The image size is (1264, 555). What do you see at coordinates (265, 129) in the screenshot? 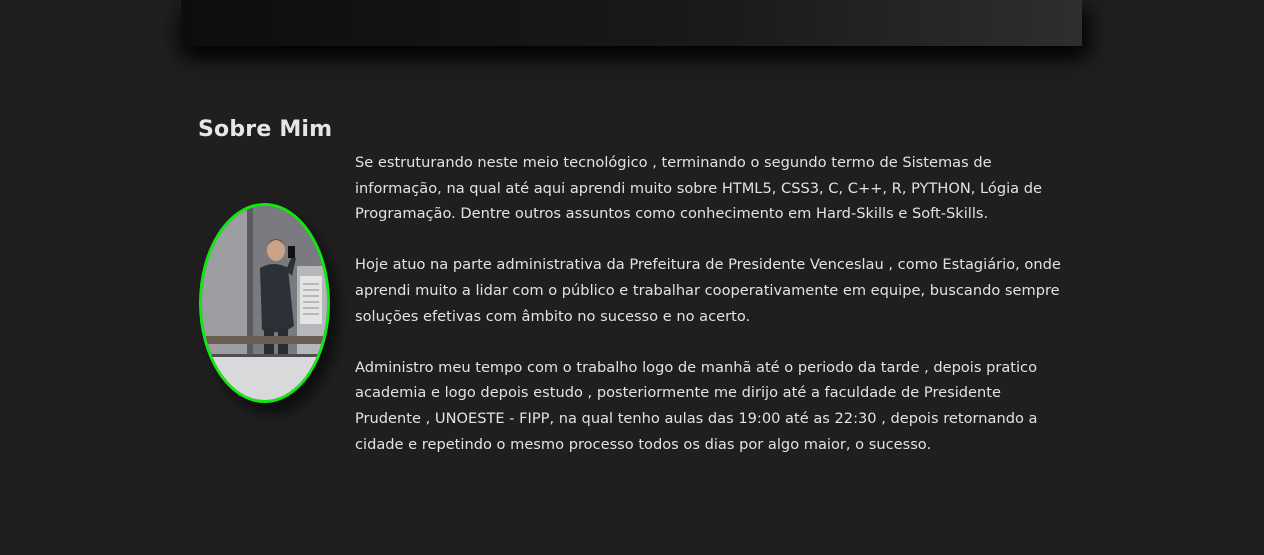
I see `section-title: Sobre Mim` at bounding box center [265, 129].